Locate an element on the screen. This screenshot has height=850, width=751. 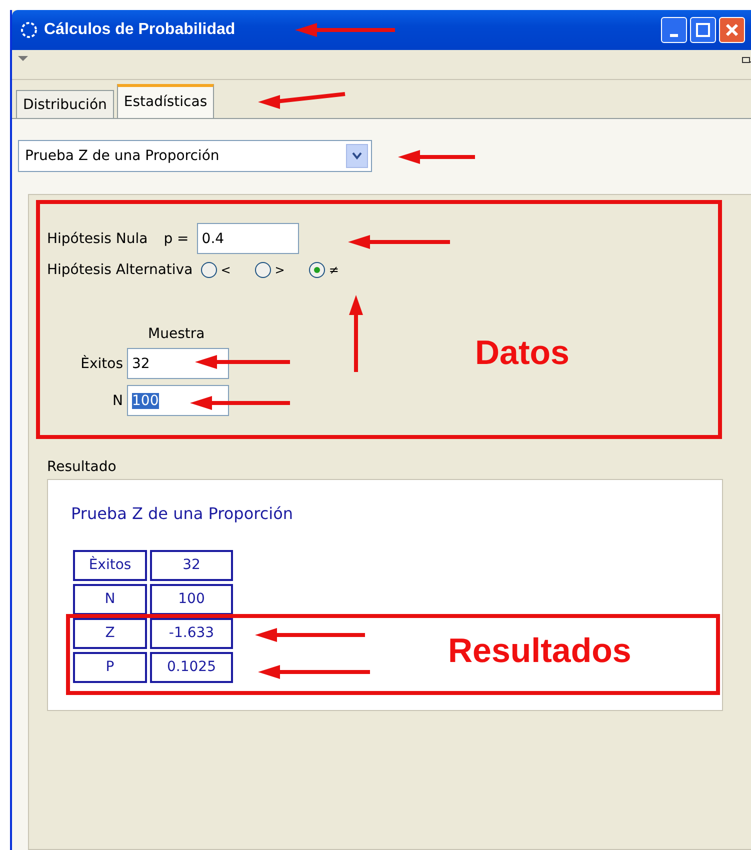
tab: Estadísticas is located at coordinates (165, 101).